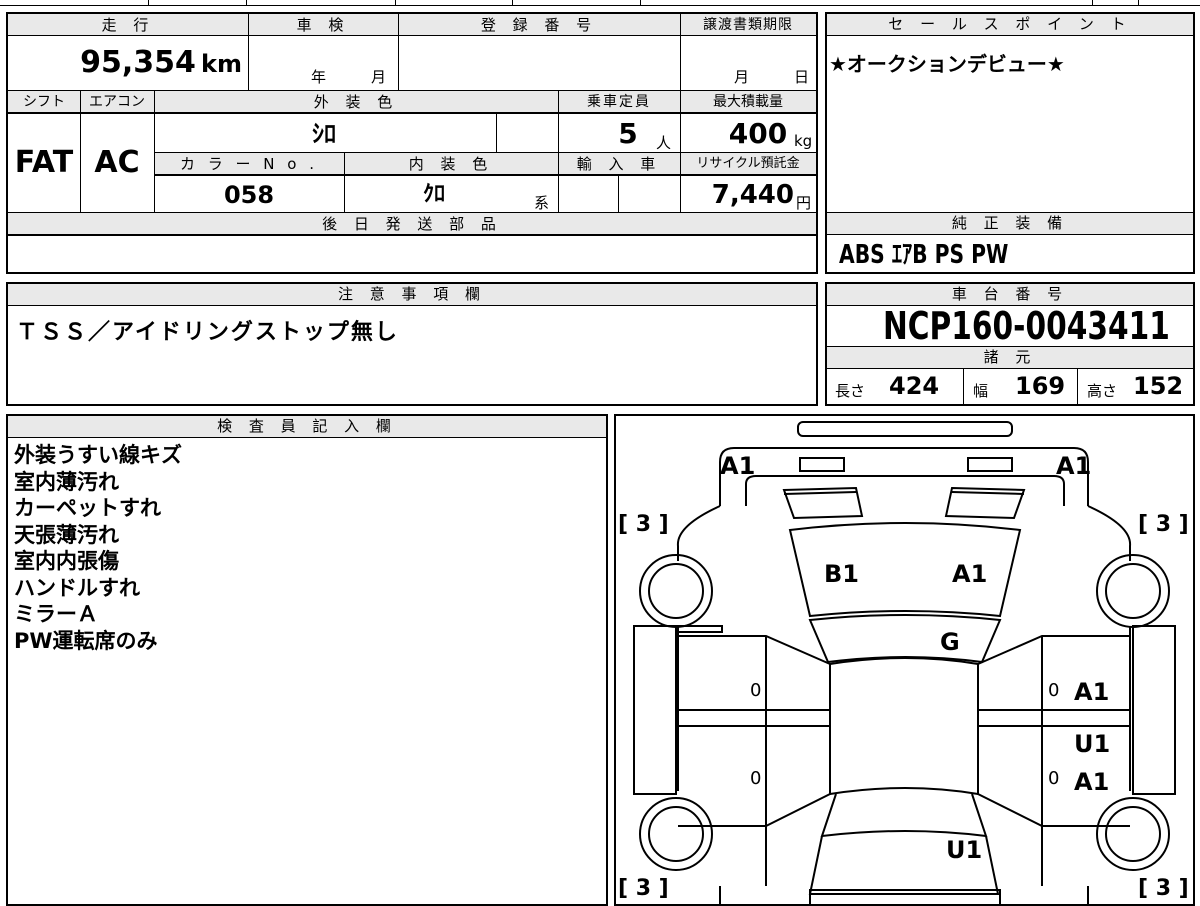 This screenshot has height=906, width=1200. What do you see at coordinates (207, 332) in the screenshot?
I see `notes-text: ＴＳＳ／アイドリングストップ無し` at bounding box center [207, 332].